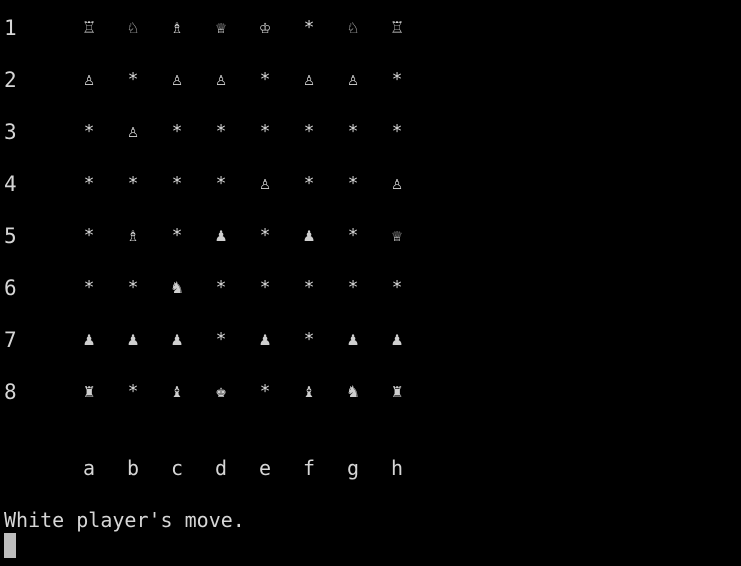 This screenshot has height=566, width=741. I want to click on rank-label: 6, so click(10, 288).